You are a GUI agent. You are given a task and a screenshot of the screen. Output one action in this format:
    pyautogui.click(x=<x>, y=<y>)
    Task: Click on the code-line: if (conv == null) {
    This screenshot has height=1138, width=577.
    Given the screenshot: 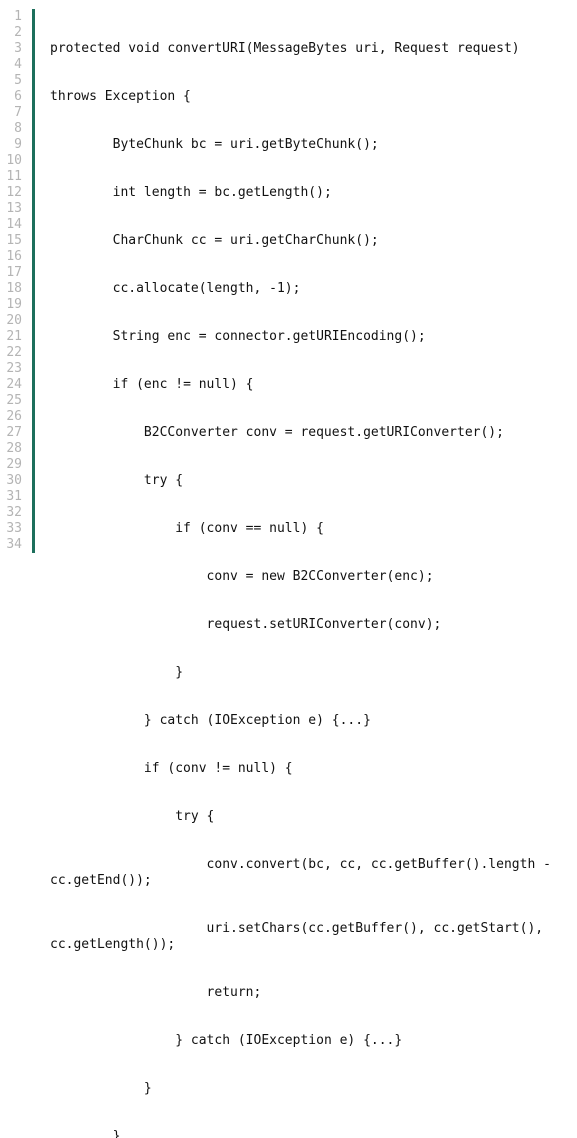 What is the action you would take?
    pyautogui.click(x=187, y=528)
    